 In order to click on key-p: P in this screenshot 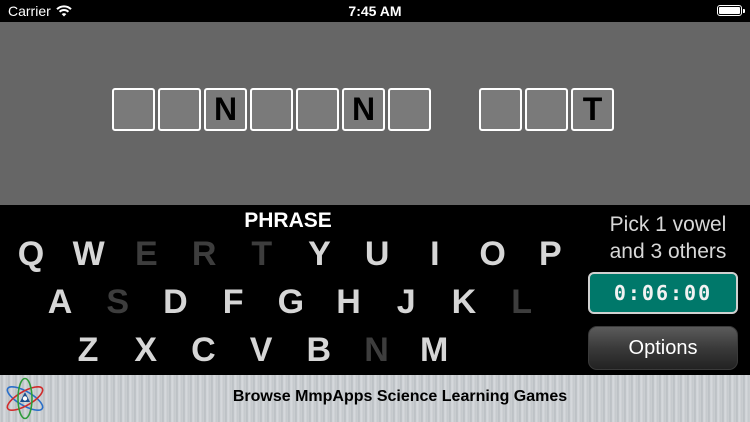, I will do `click(550, 254)`.